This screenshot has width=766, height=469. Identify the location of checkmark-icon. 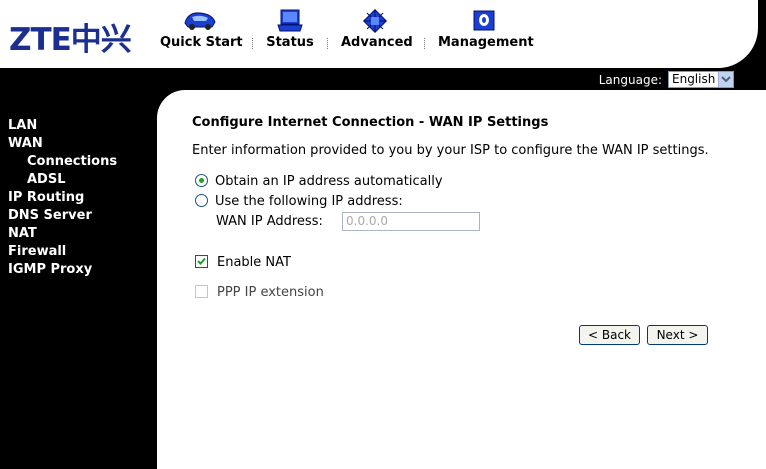
(201, 261).